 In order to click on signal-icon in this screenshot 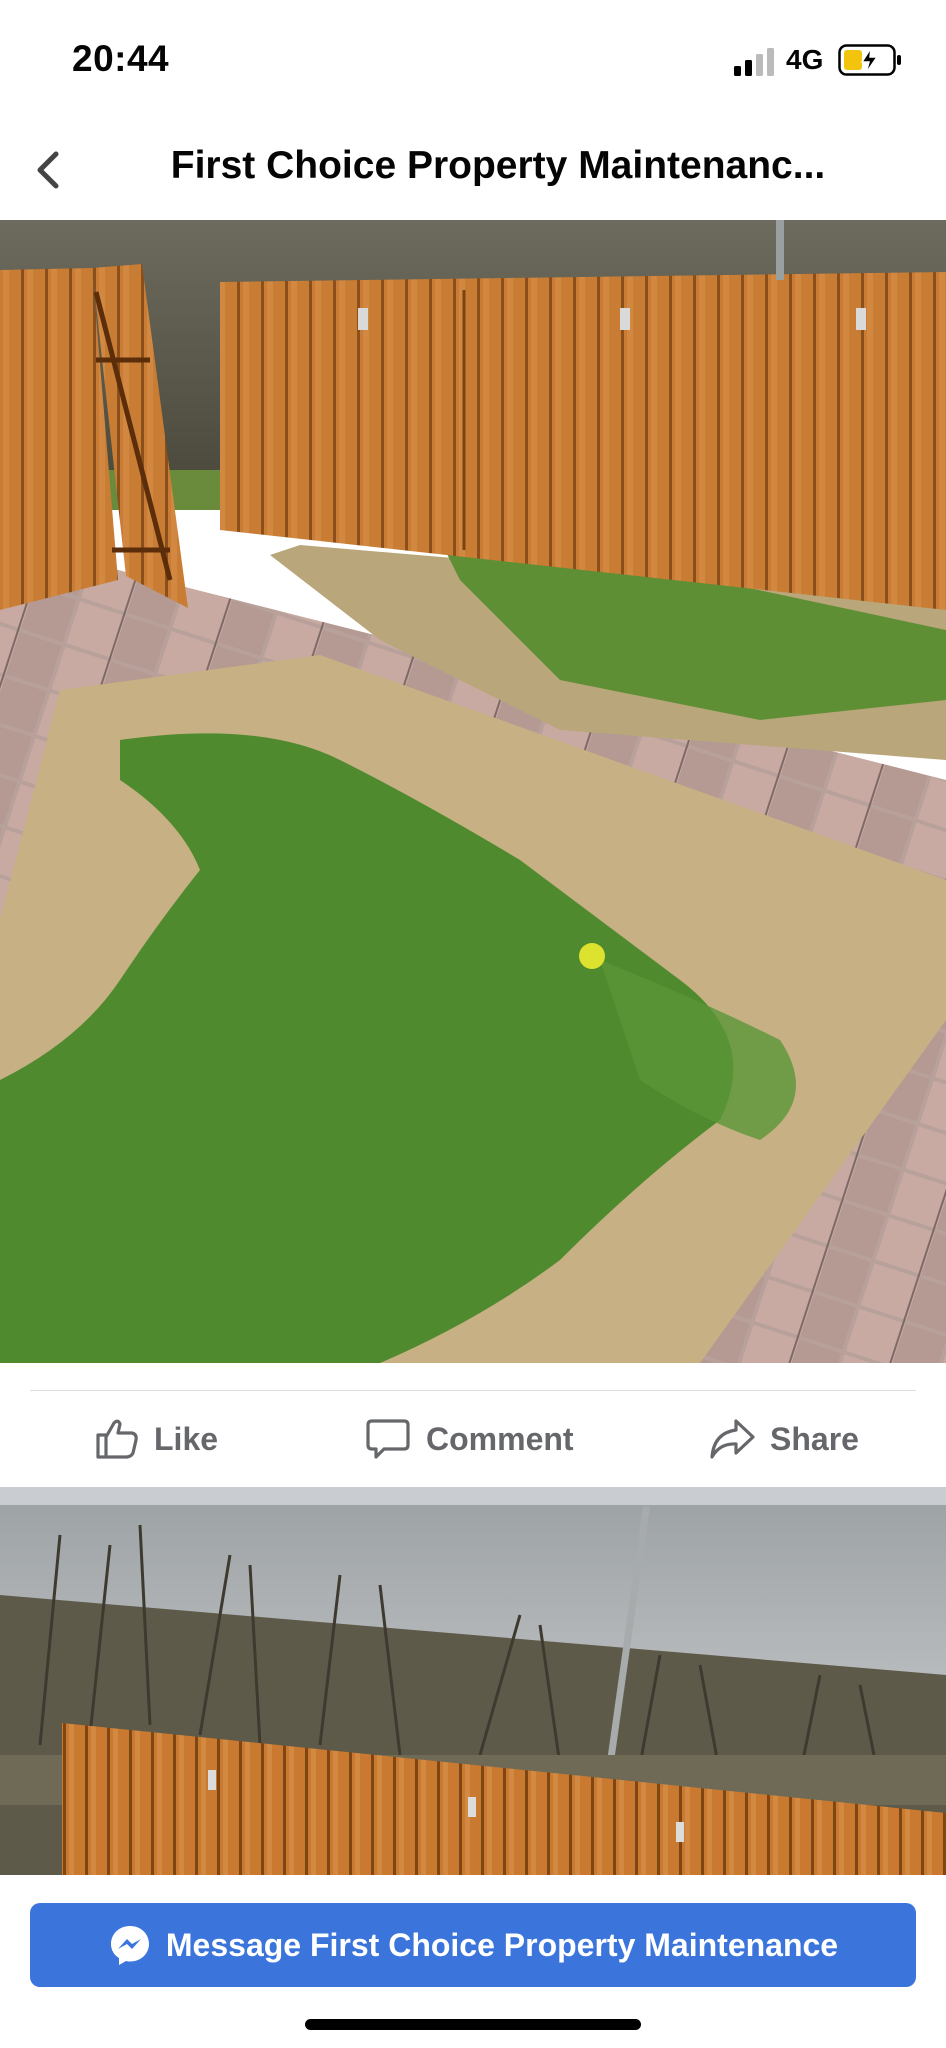, I will do `click(754, 62)`.